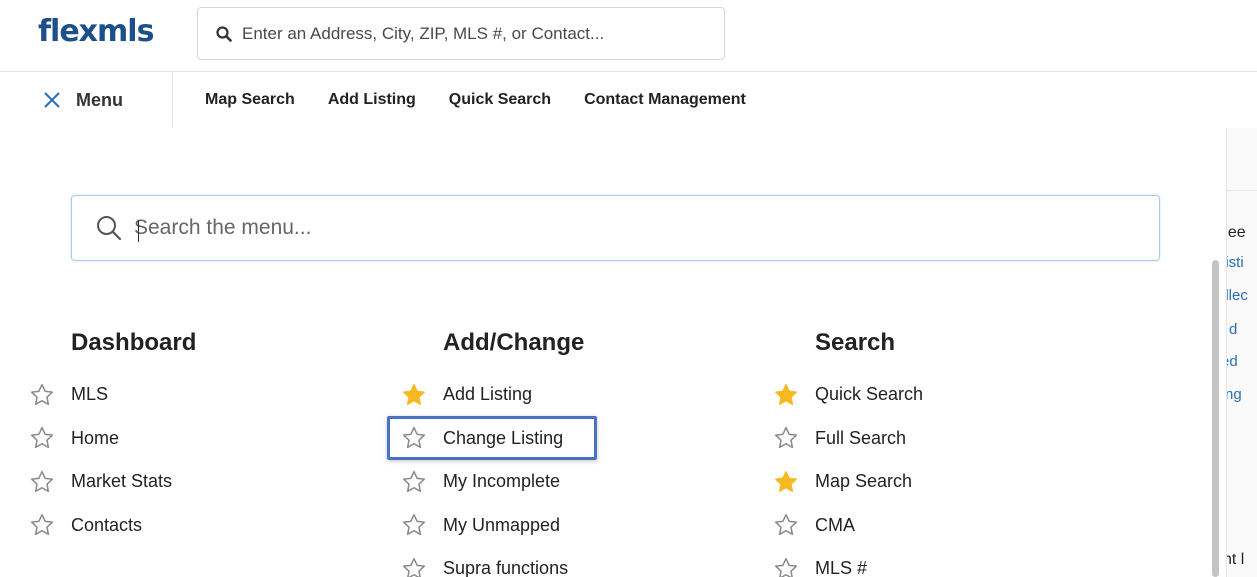  Describe the element at coordinates (90, 394) in the screenshot. I see `menu-item-label: MLS` at that location.